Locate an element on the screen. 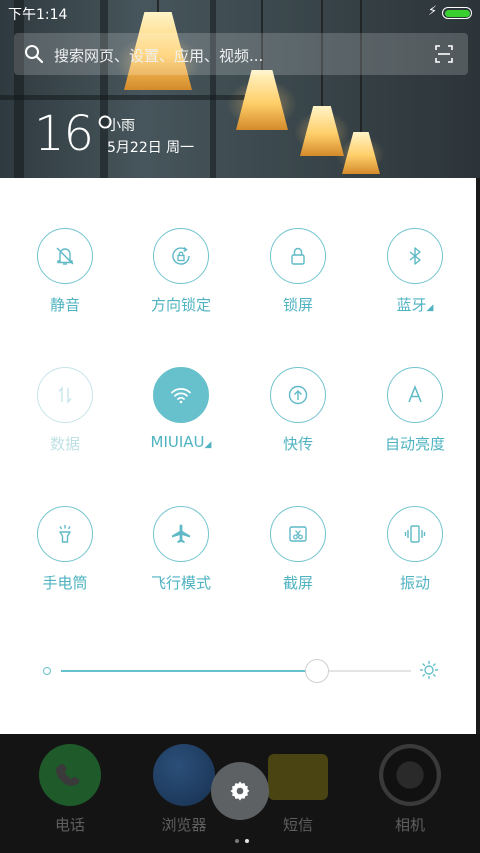 The height and width of the screenshot is (853, 480). lock-icon is located at coordinates (298, 256).